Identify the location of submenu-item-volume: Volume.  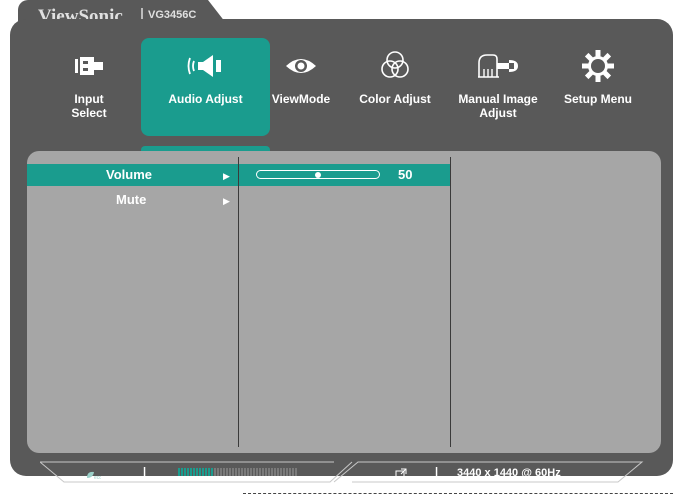
(129, 174).